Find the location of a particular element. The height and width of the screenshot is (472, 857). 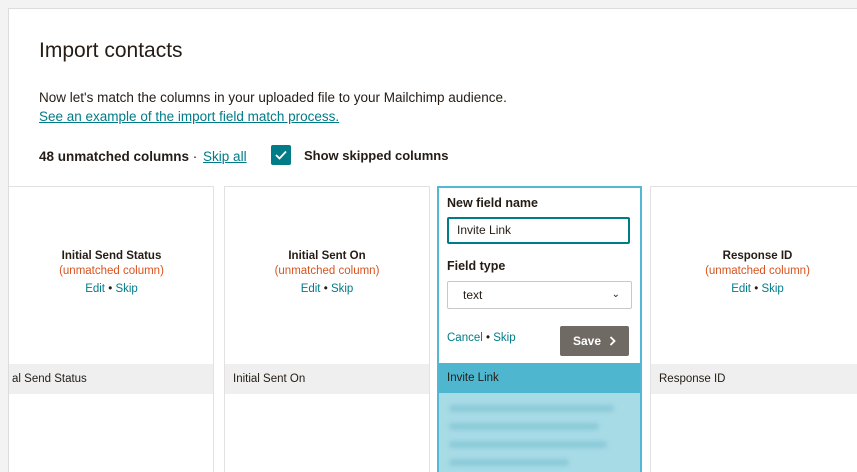

page-title: Import contacts is located at coordinates (111, 50).